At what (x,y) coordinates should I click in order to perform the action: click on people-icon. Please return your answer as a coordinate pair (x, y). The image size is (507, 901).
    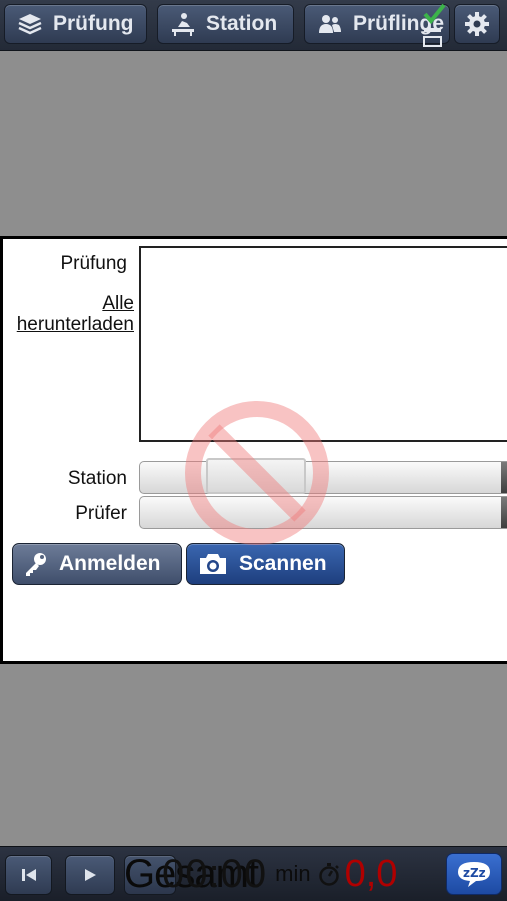
    Looking at the image, I should click on (330, 24).